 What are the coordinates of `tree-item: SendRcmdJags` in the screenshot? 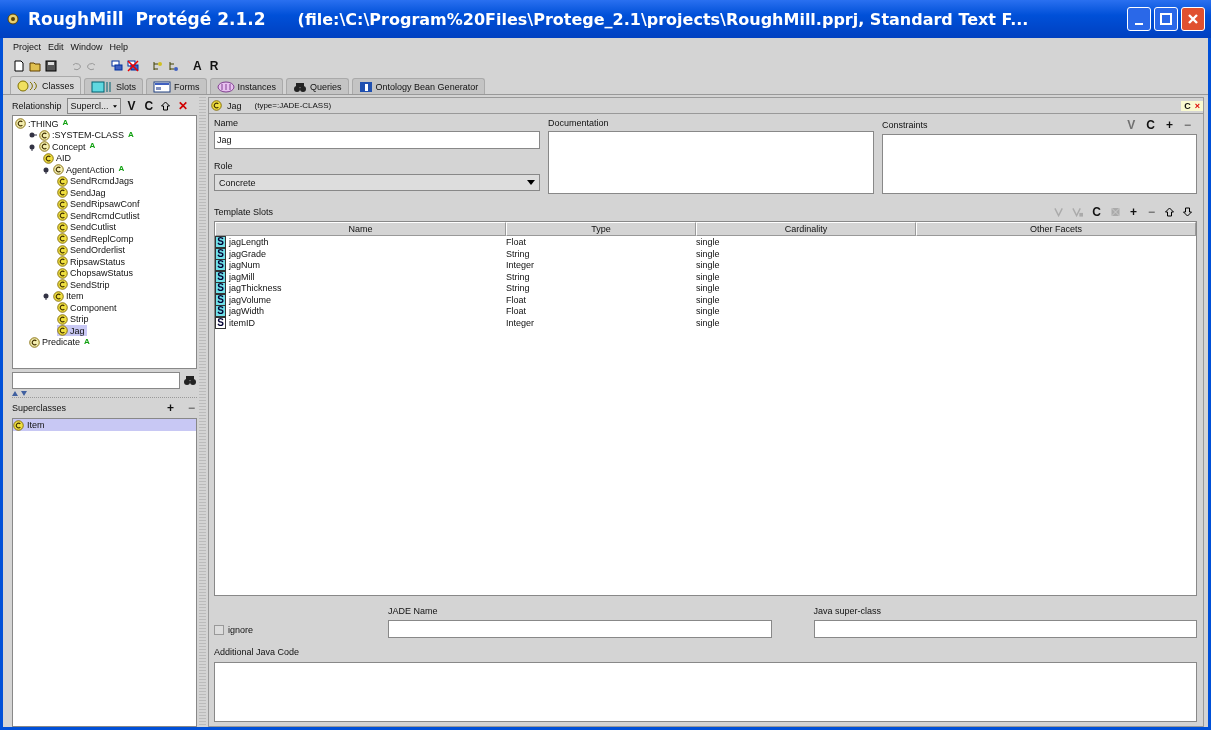 It's located at (96, 181).